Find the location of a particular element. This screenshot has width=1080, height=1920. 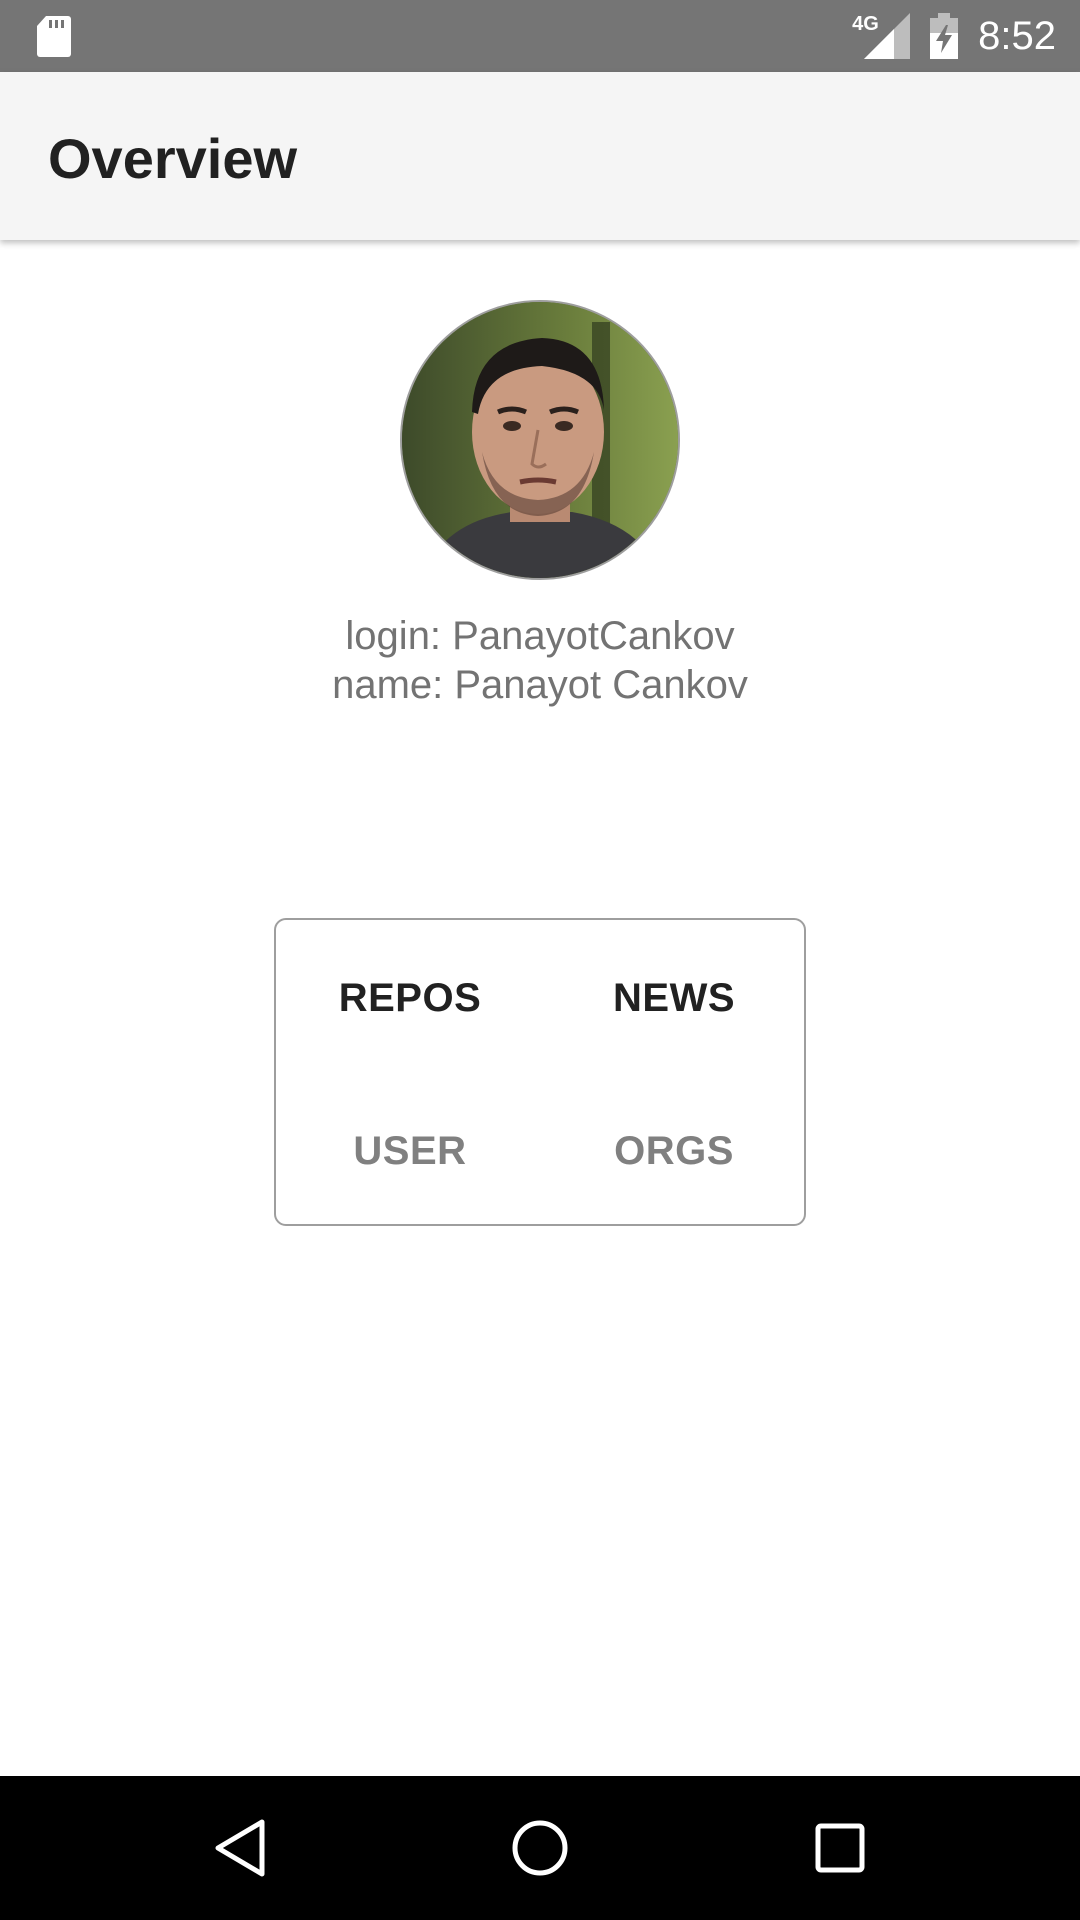

status-bar: 4G 8:52 is located at coordinates (540, 36).